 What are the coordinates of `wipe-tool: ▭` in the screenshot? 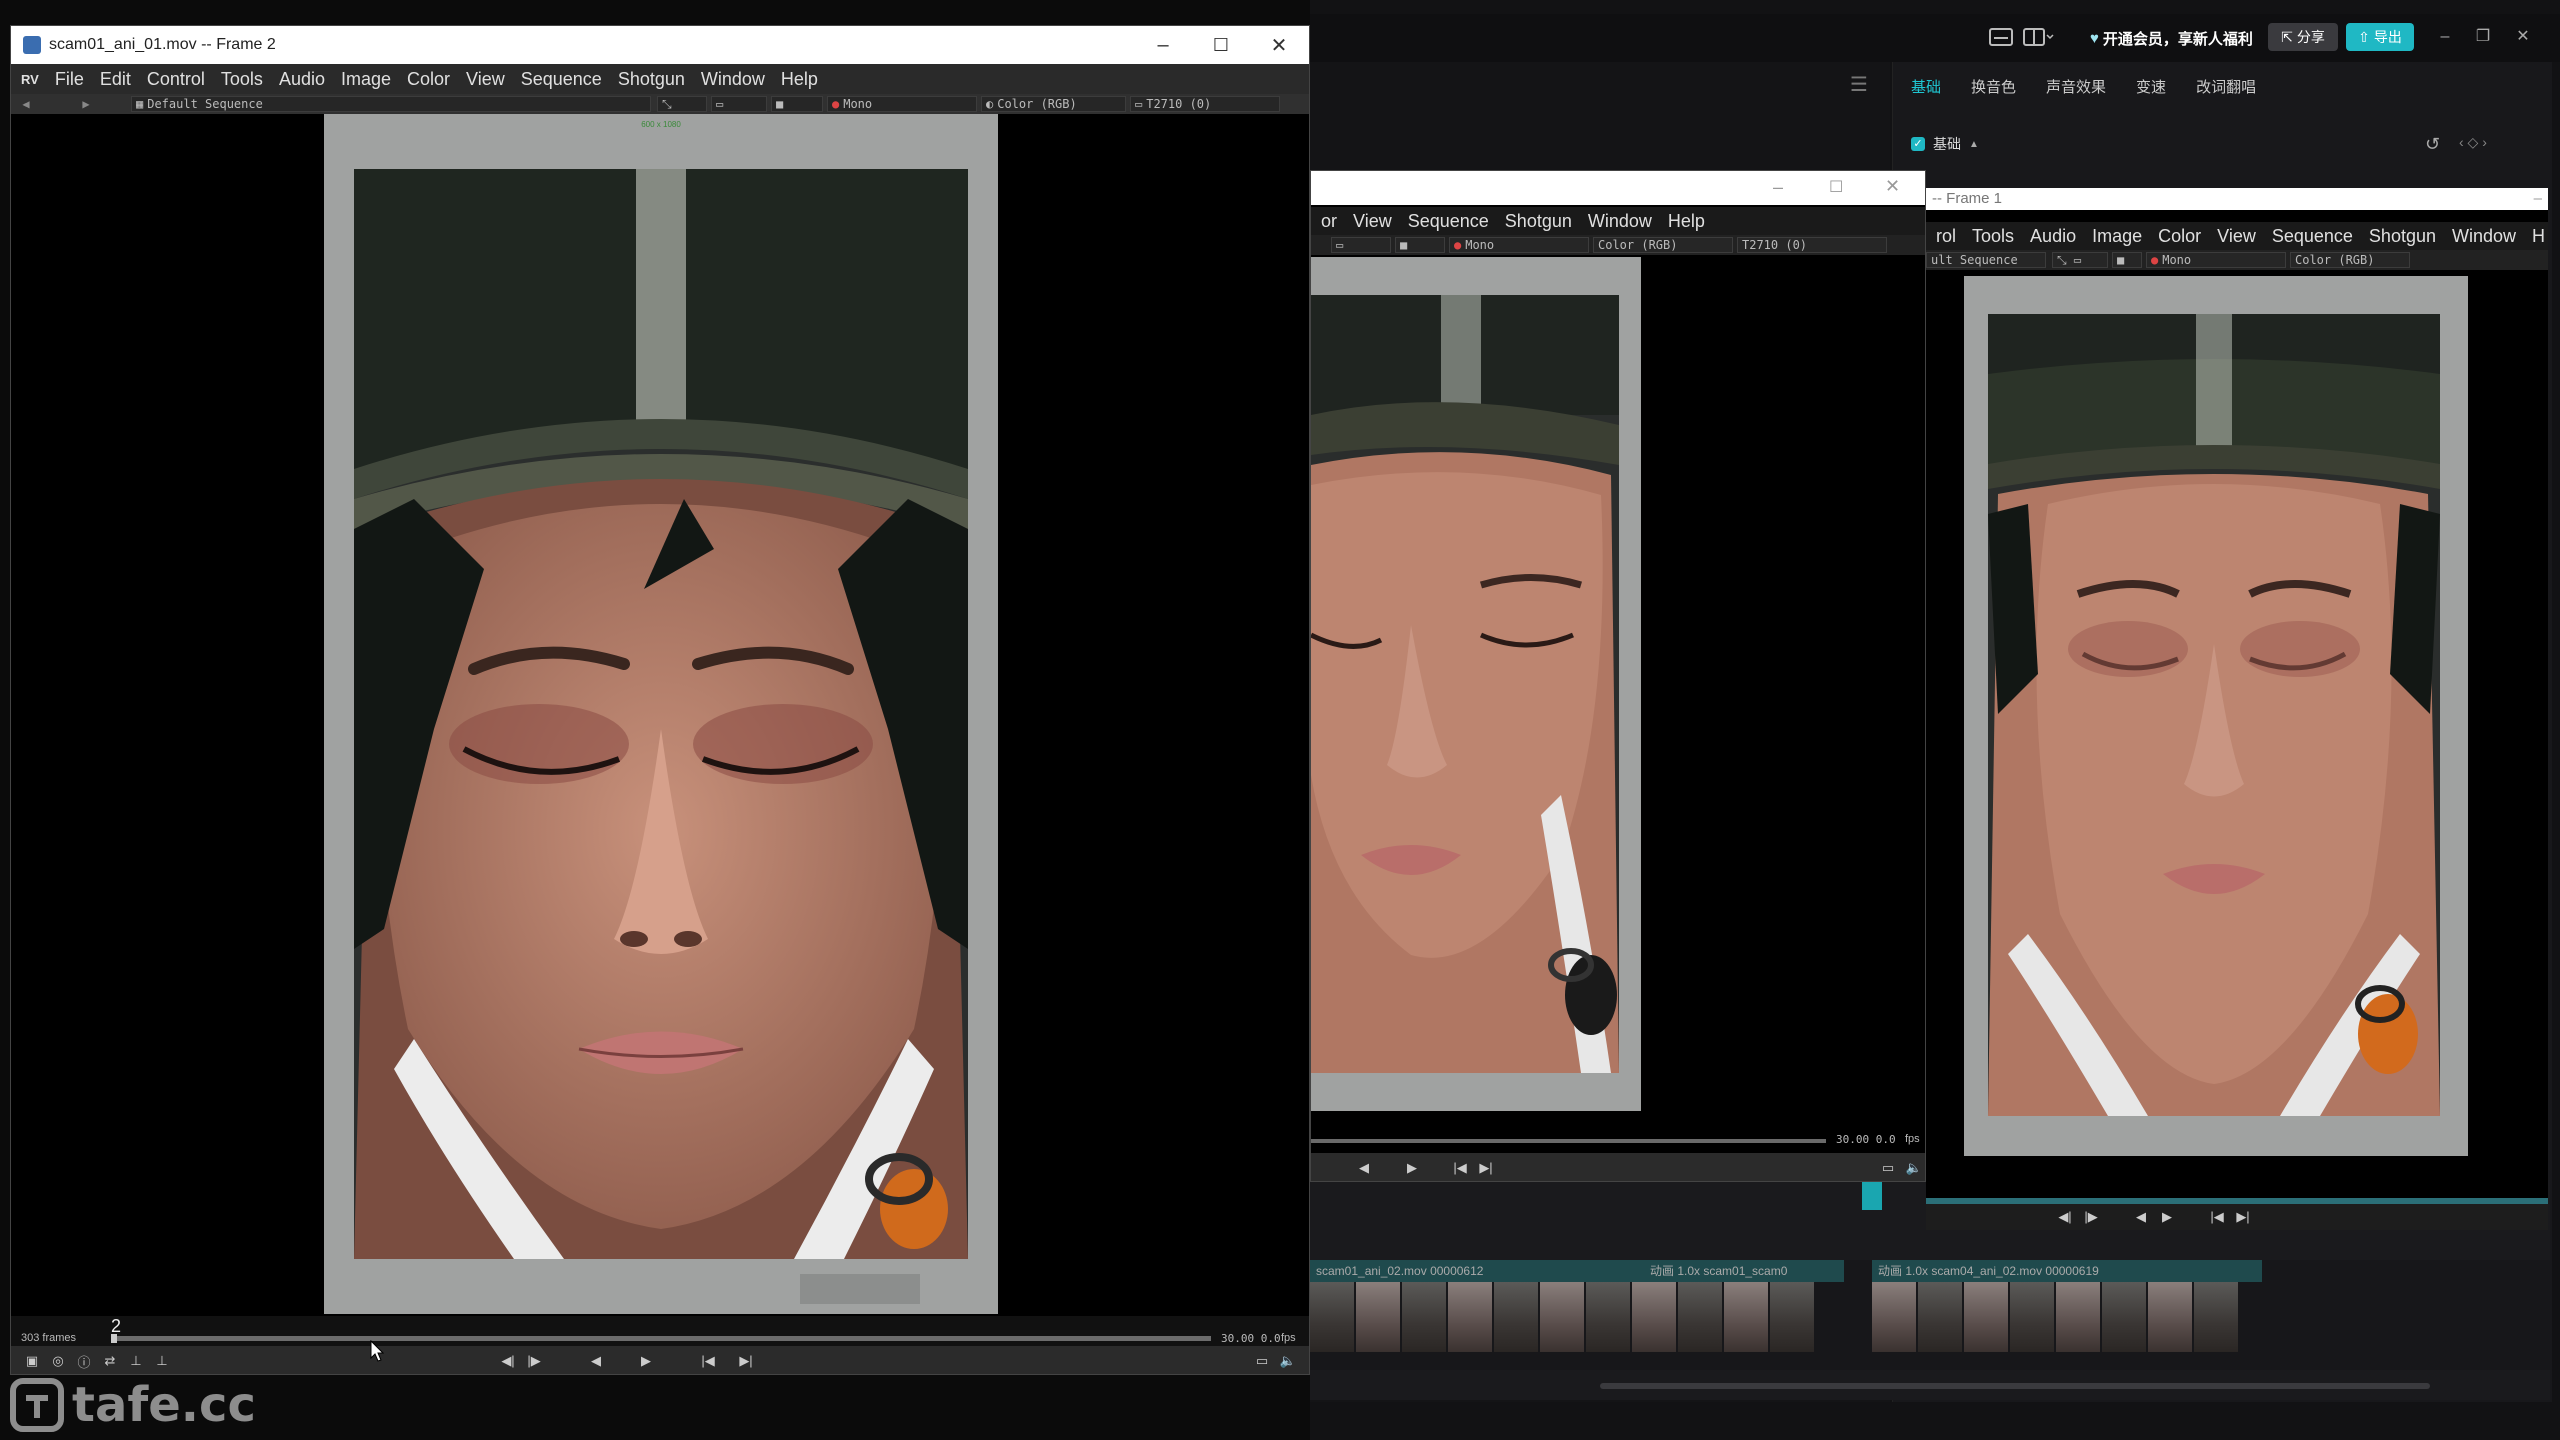 It's located at (1361, 245).